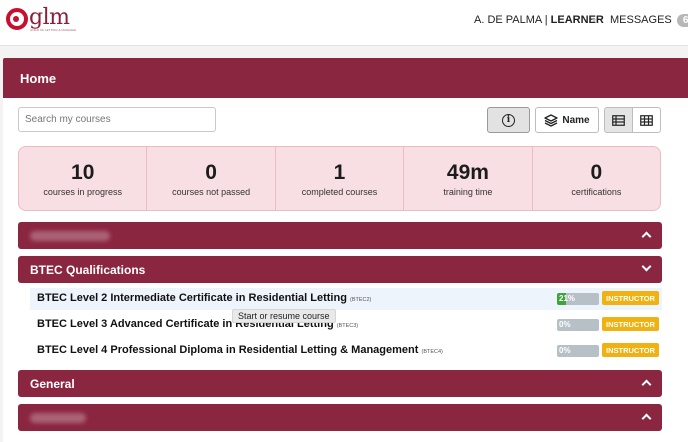 The height and width of the screenshot is (442, 688). I want to click on chevron-down-icon, so click(646, 266).